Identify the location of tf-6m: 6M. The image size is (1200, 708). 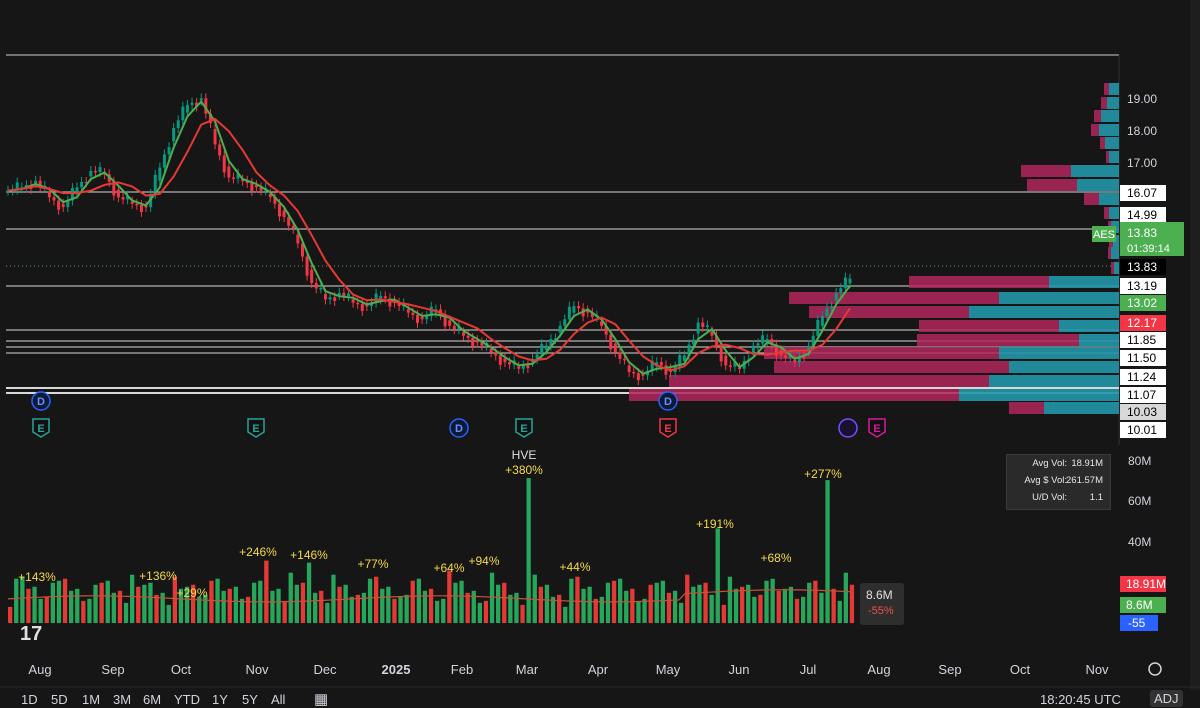
(152, 699).